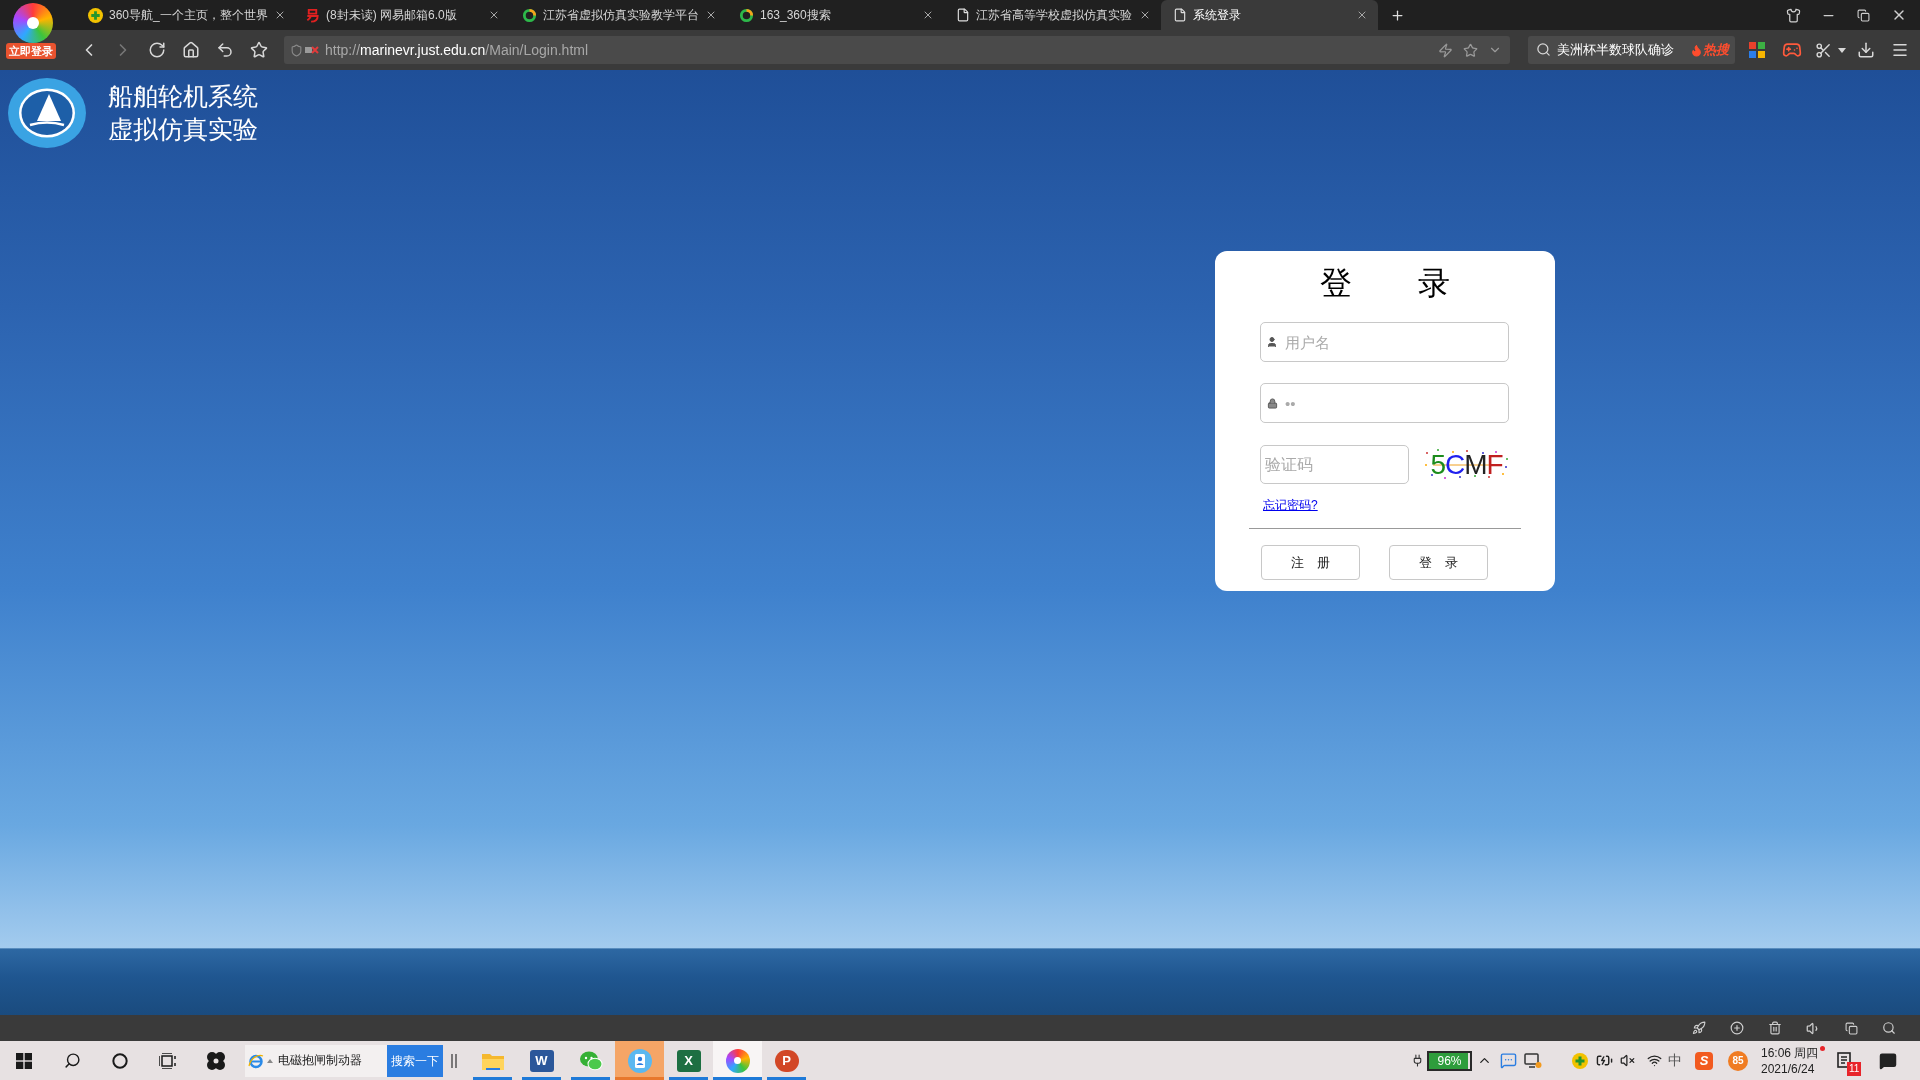 The width and height of the screenshot is (1920, 1080). I want to click on sailboat-emblem-icon, so click(47, 113).